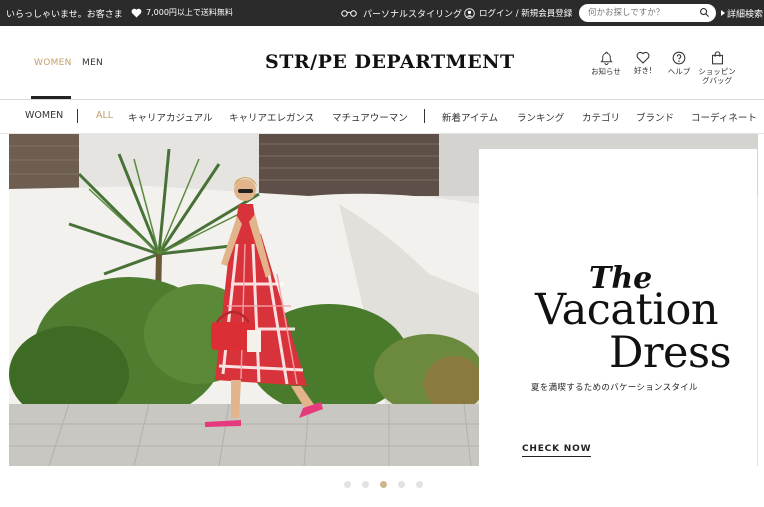  Describe the element at coordinates (745, 15) in the screenshot. I see `advanced-search-label: 詳細検索` at that location.